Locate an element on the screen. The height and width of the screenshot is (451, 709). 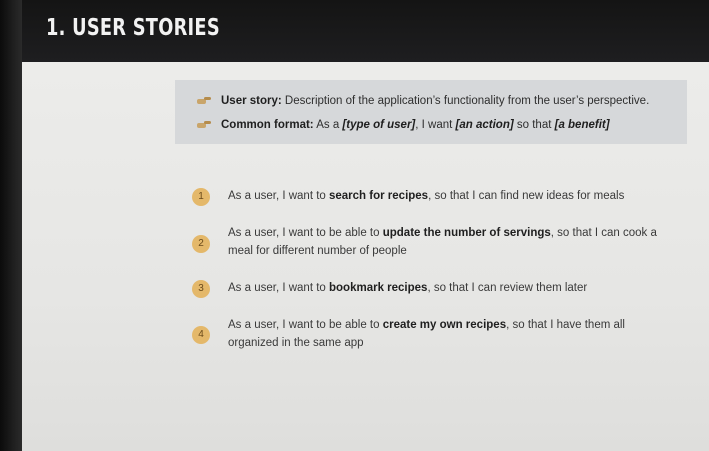
story-number-badge: 1 is located at coordinates (201, 197).